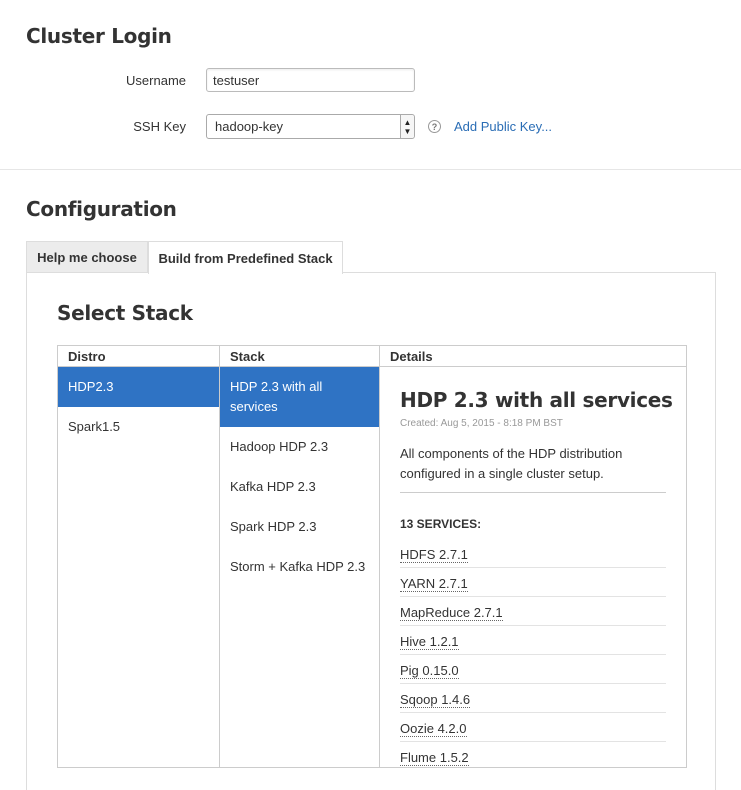 This screenshot has width=741, height=790. I want to click on service-item: Sqoop 1.4.6, so click(533, 698).